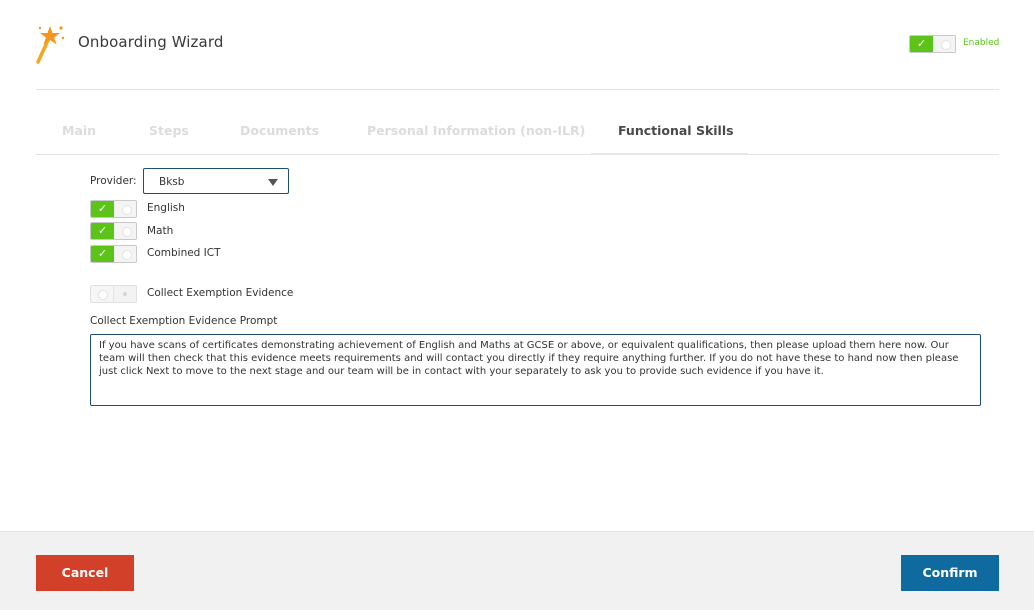  Describe the element at coordinates (669, 154) in the screenshot. I see `active-tab-indicator` at that location.